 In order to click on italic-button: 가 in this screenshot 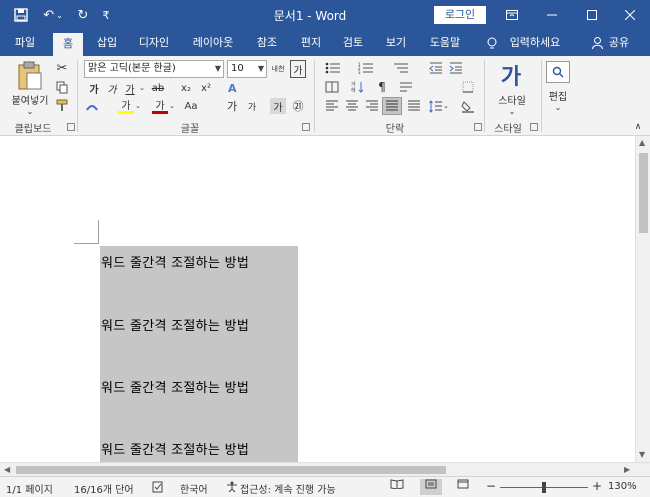, I will do `click(112, 88)`.